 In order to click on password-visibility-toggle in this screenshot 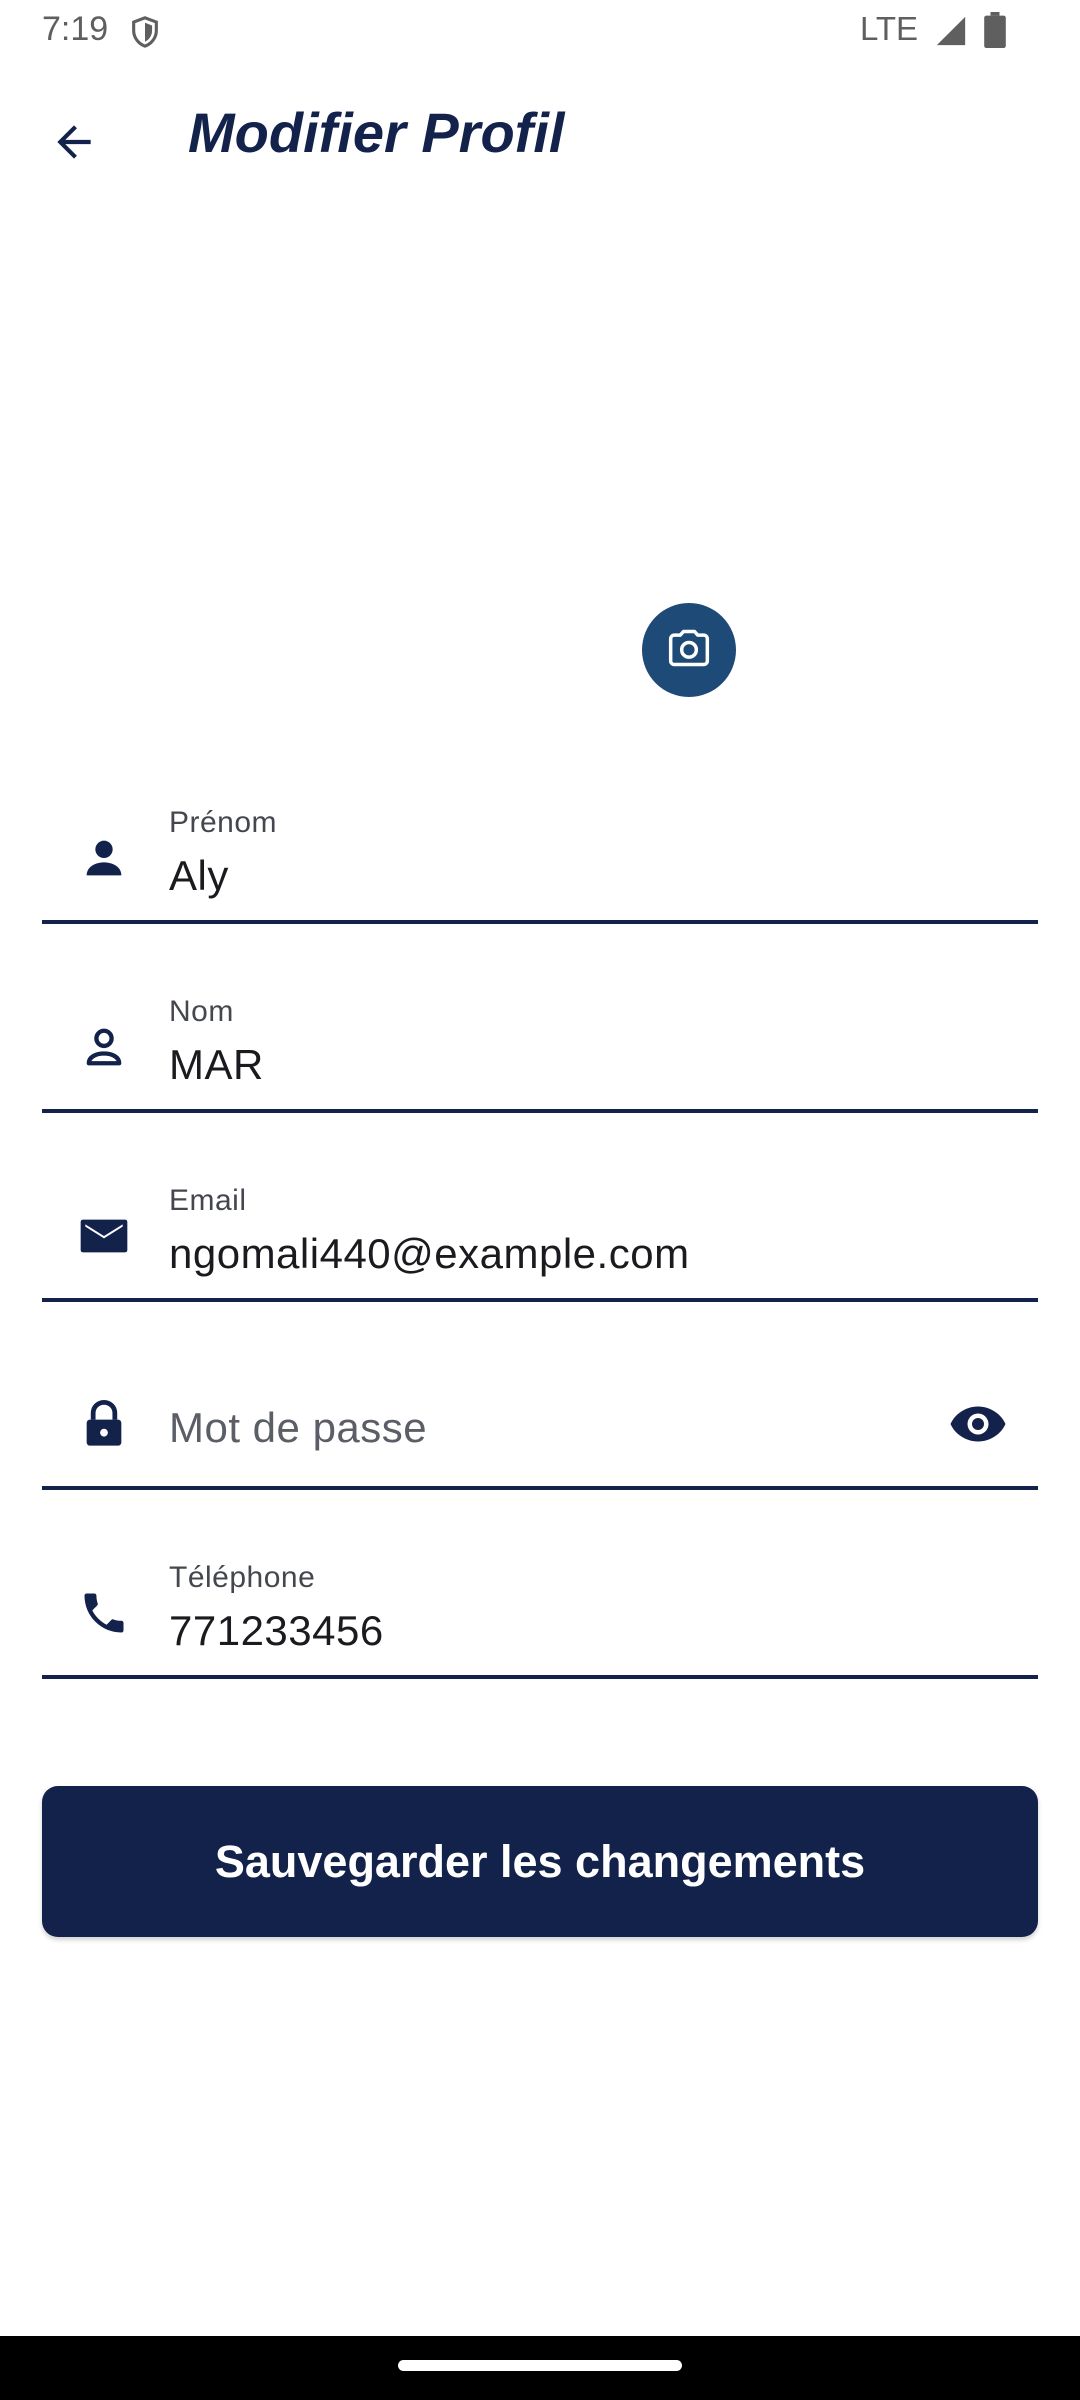, I will do `click(978, 1426)`.